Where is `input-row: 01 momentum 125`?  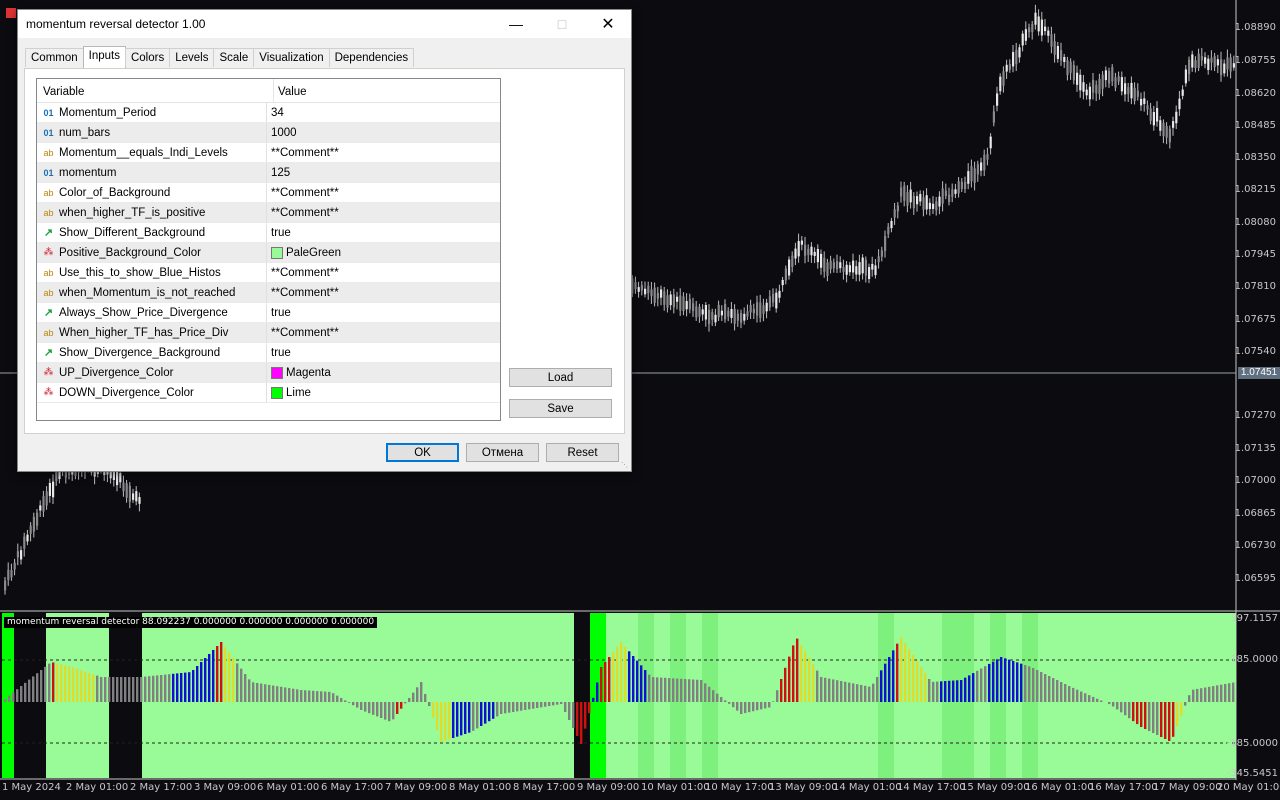 input-row: 01 momentum 125 is located at coordinates (268, 173).